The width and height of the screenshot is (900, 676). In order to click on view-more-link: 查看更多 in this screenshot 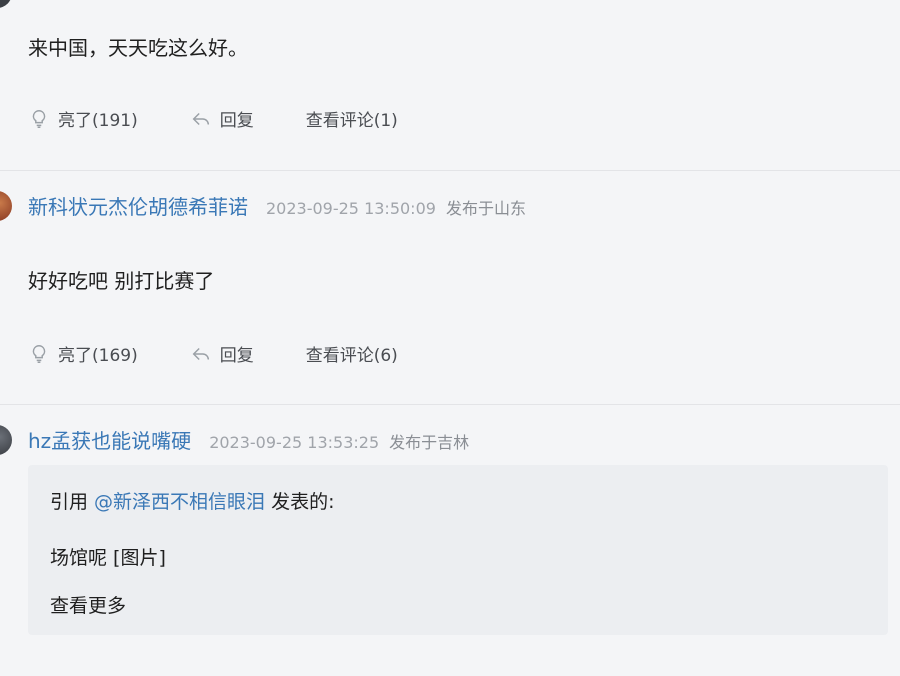, I will do `click(88, 604)`.